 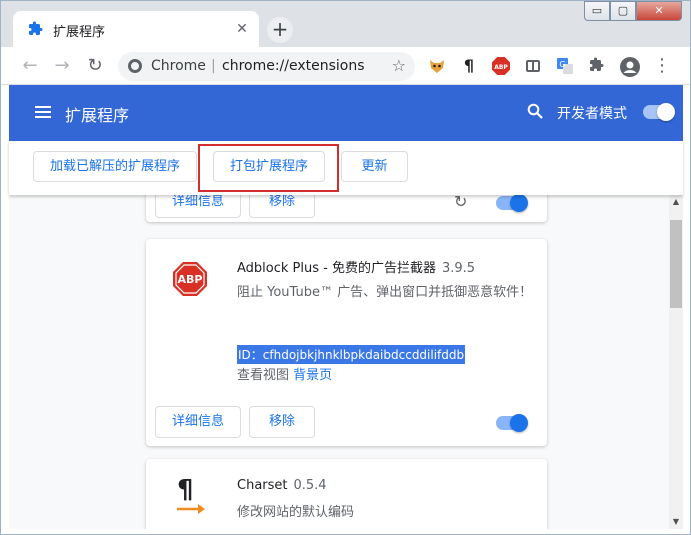 What do you see at coordinates (185, 490) in the screenshot?
I see `pilcrow-glyph: ¶` at bounding box center [185, 490].